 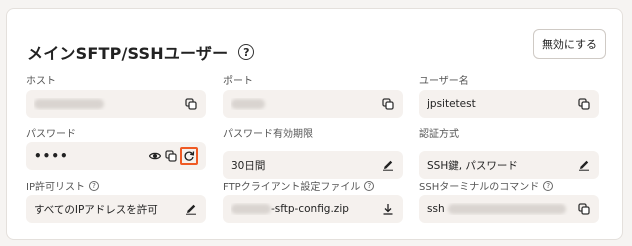 I want to click on password-expiry-label: パスワード有効期限, so click(x=268, y=132).